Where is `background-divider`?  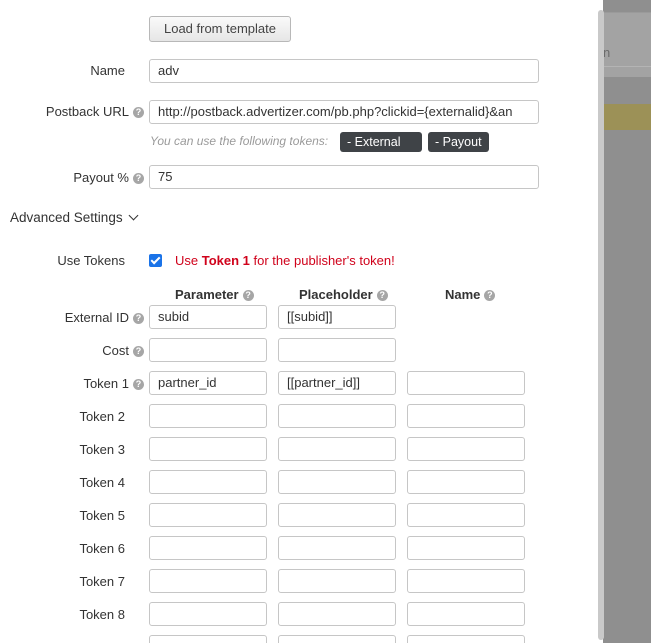 background-divider is located at coordinates (627, 66).